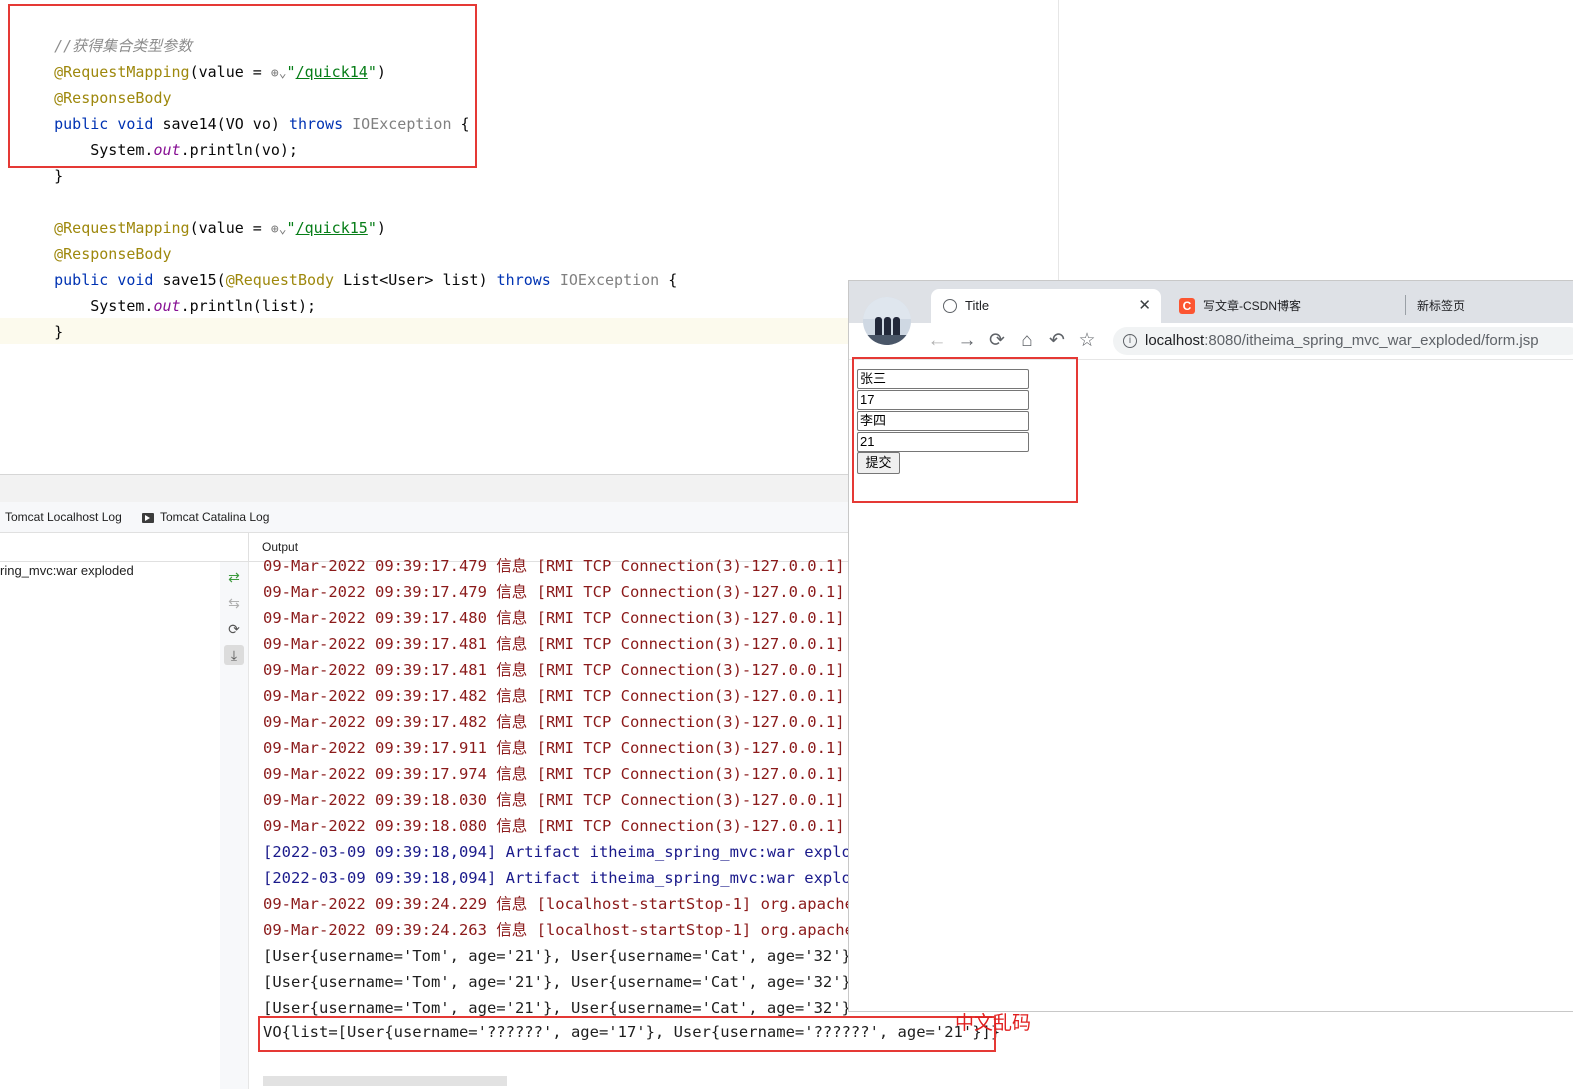 The height and width of the screenshot is (1089, 1573). What do you see at coordinates (993, 1023) in the screenshot?
I see `garbled-text-annotation: 中文乱码` at bounding box center [993, 1023].